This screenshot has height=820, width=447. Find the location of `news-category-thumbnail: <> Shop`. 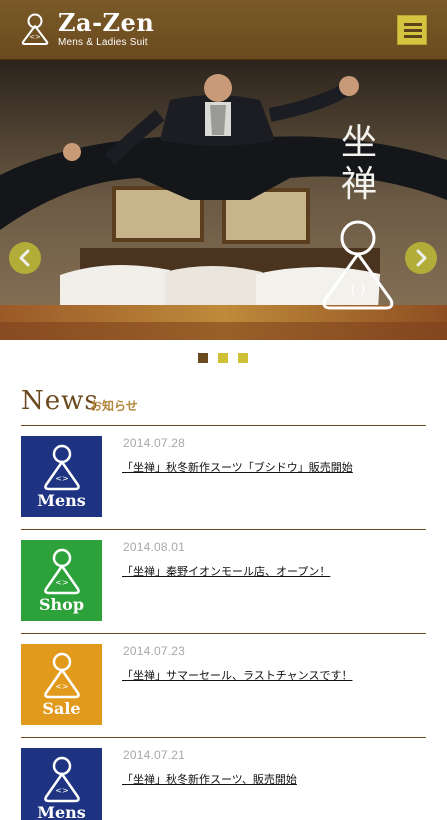

news-category-thumbnail: <> Shop is located at coordinates (61, 580).